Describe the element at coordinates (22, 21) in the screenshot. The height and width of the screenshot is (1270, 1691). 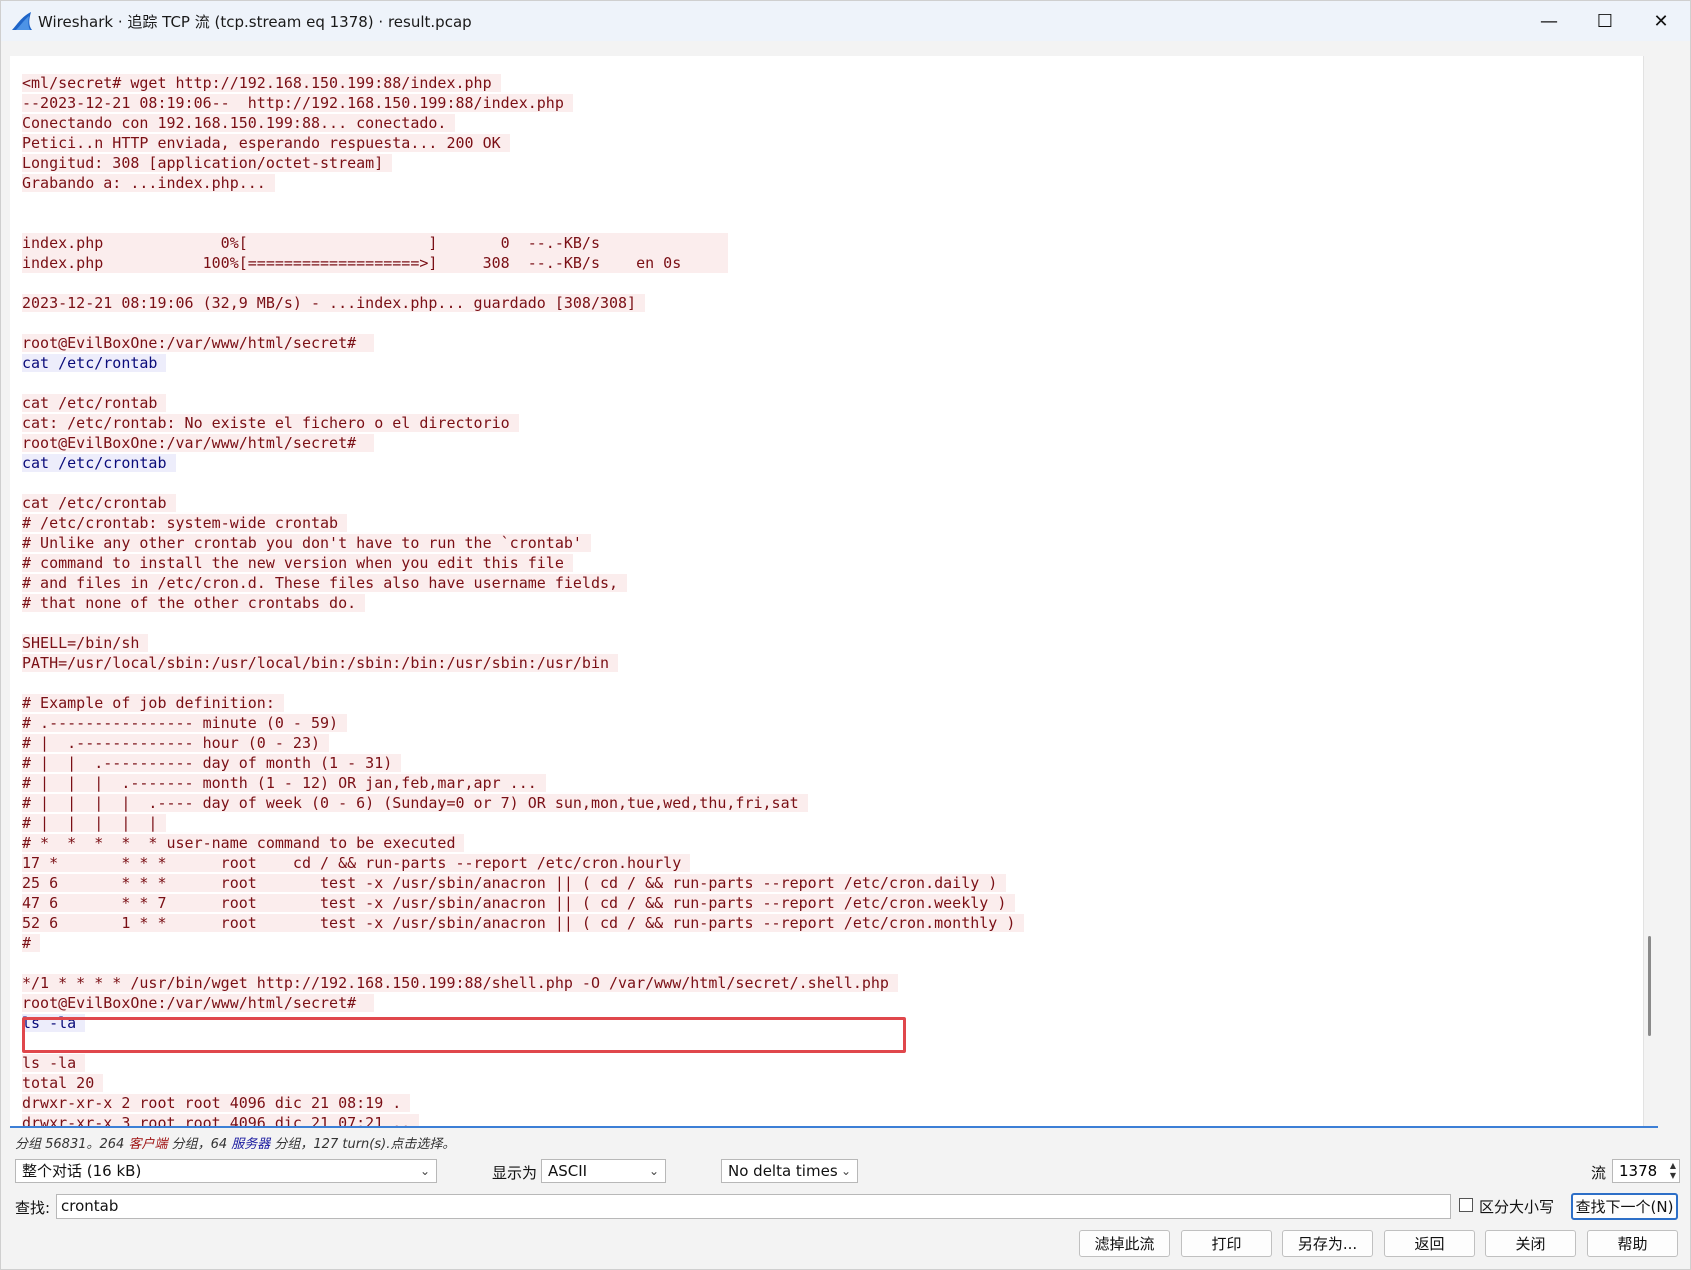
I see `wireshark-fin-icon` at that location.